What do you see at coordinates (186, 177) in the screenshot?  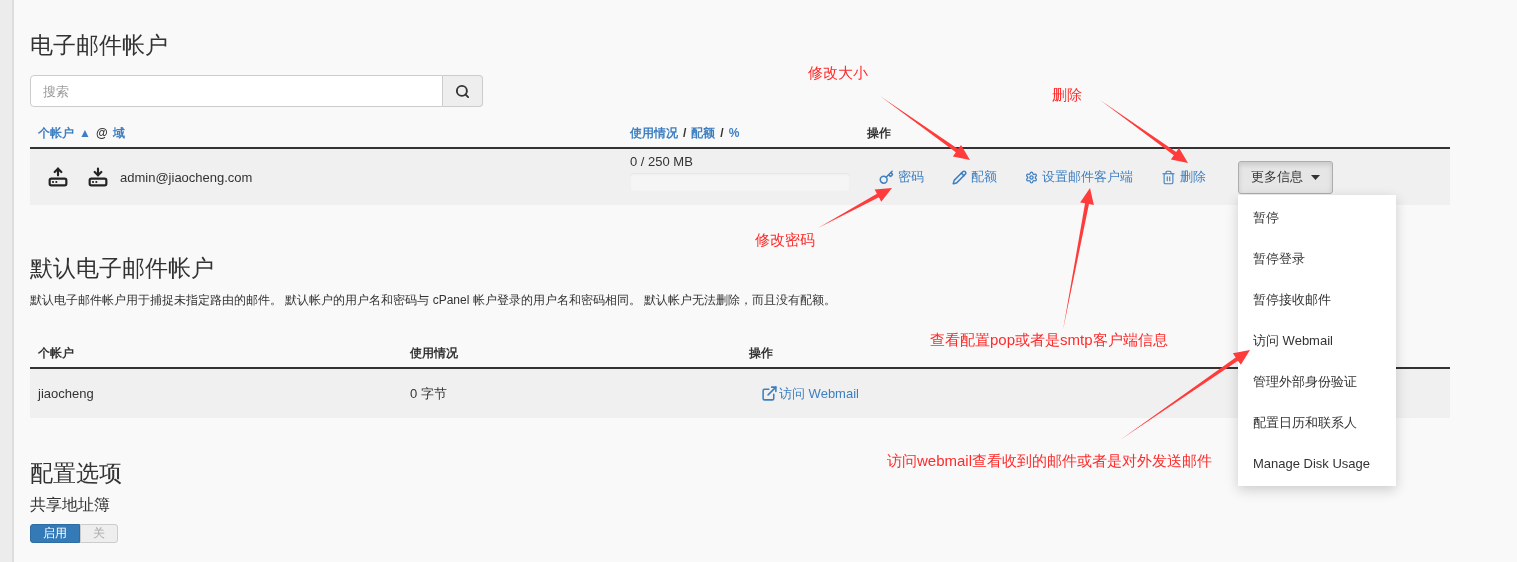 I see `email-address: admin@jiaocheng.com` at bounding box center [186, 177].